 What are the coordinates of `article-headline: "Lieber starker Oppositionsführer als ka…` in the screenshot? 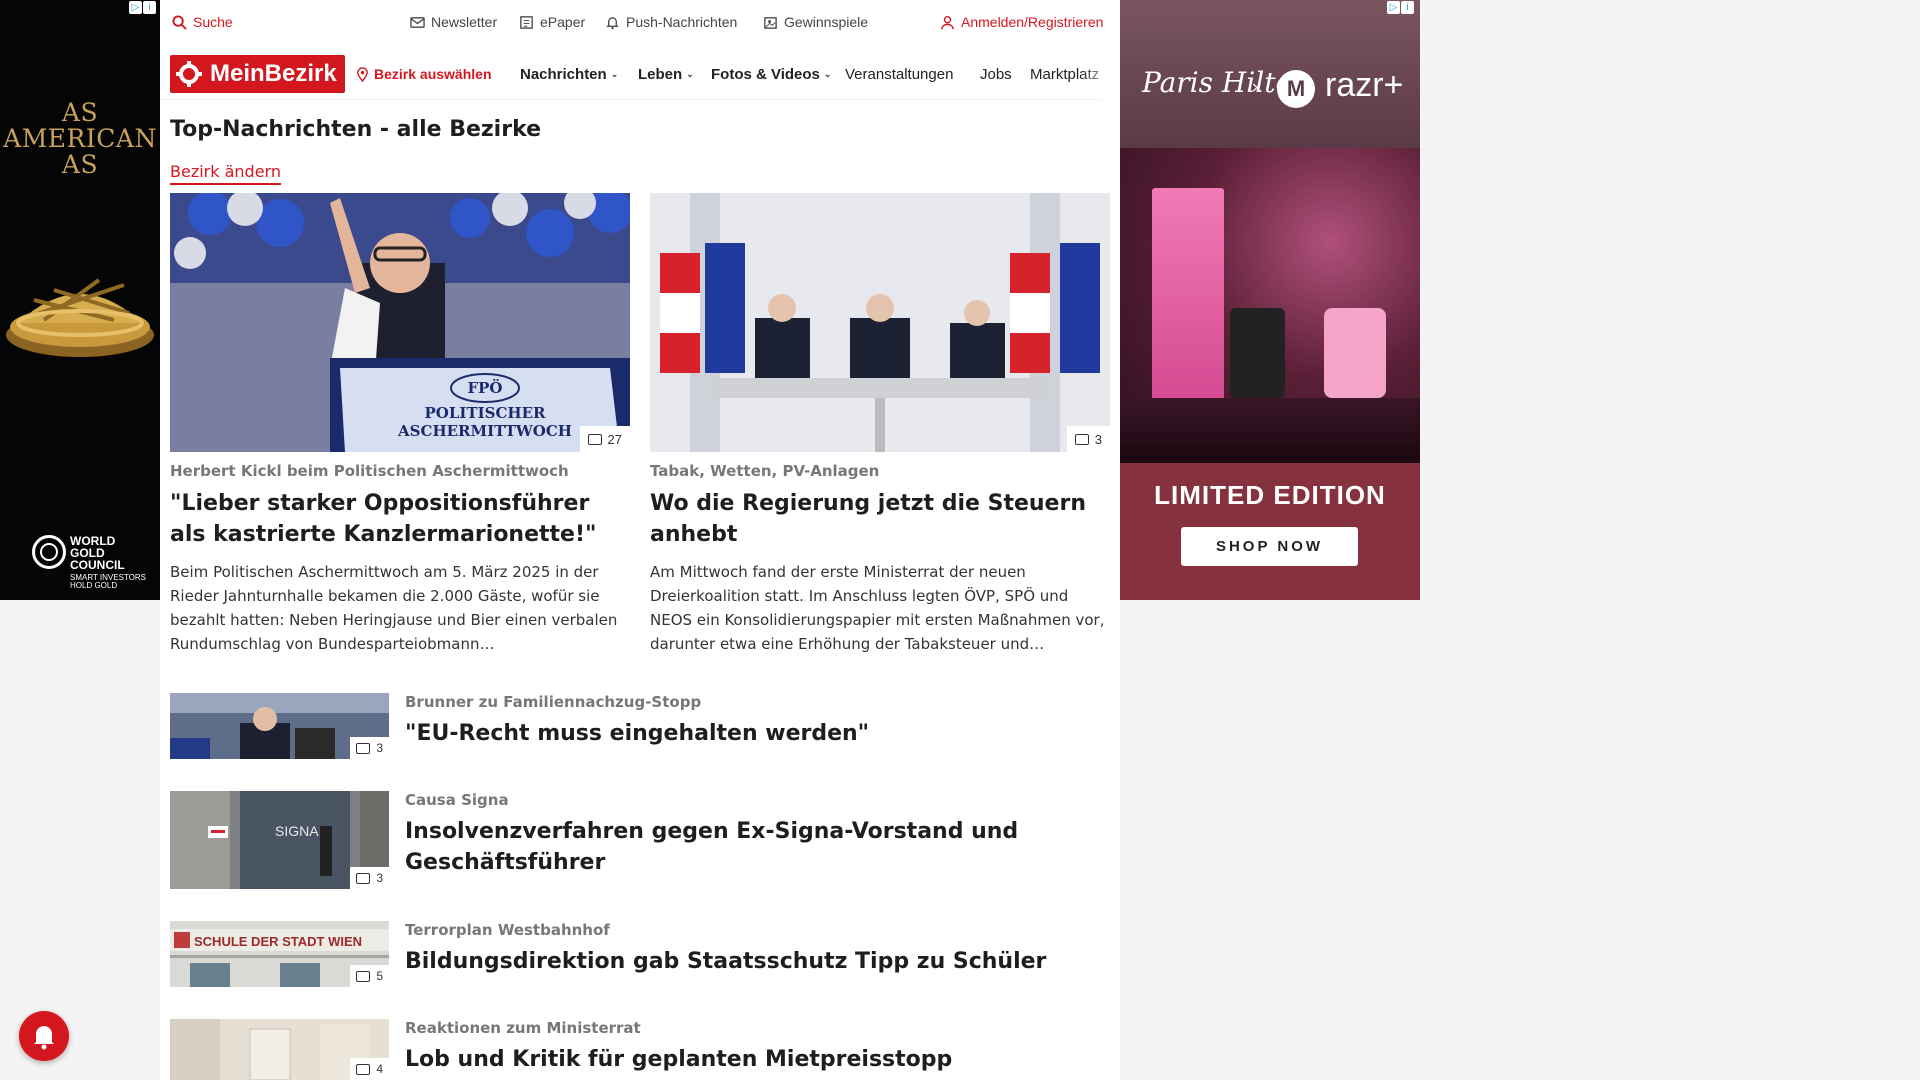 It's located at (400, 519).